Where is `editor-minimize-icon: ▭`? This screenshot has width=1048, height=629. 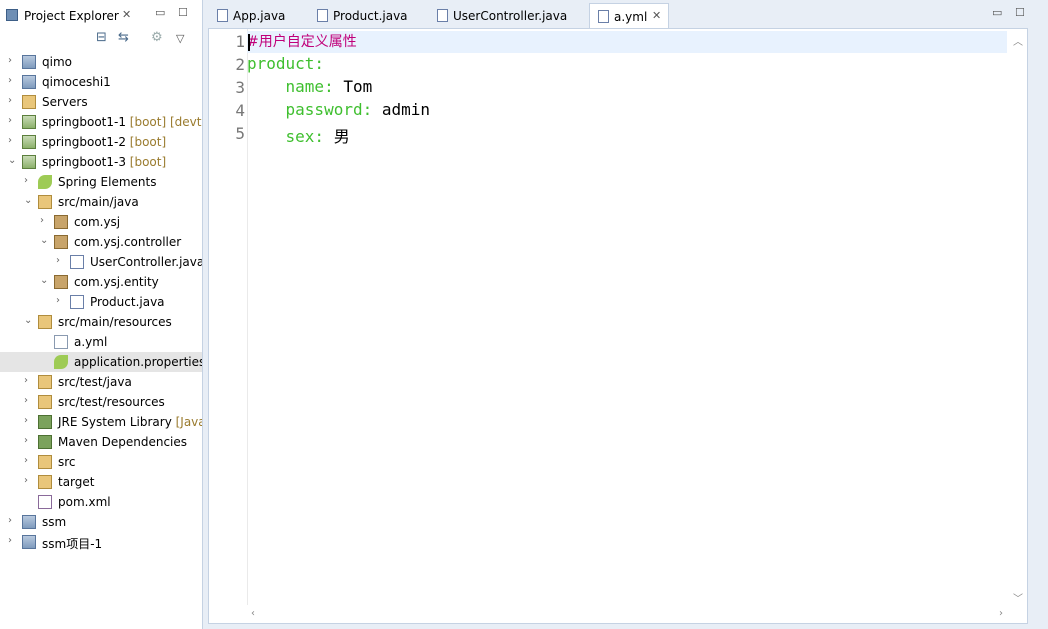 editor-minimize-icon: ▭ is located at coordinates (997, 12).